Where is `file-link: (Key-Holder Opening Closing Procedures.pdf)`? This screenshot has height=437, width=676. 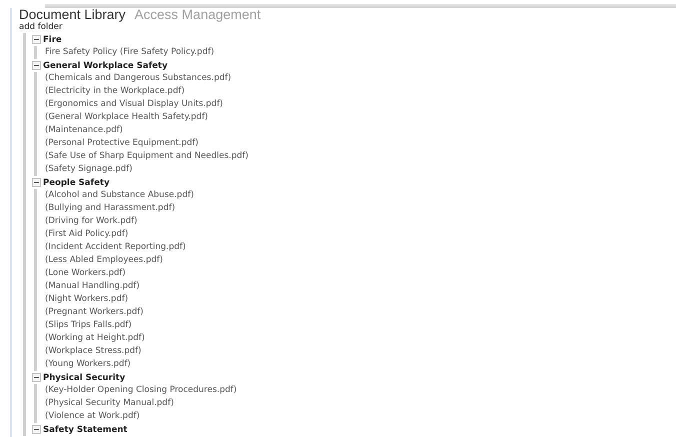
file-link: (Key-Holder Opening Closing Procedures.pdf) is located at coordinates (360, 390).